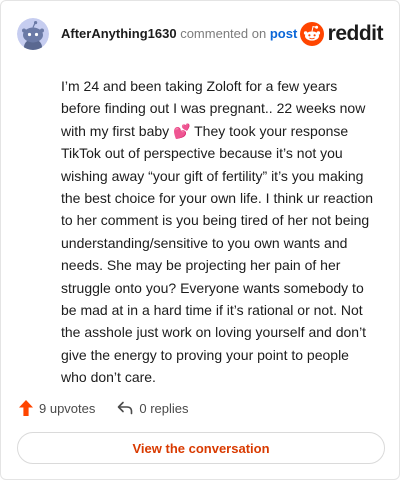 The image size is (400, 480). What do you see at coordinates (125, 408) in the screenshot?
I see `reply-arrow-icon` at bounding box center [125, 408].